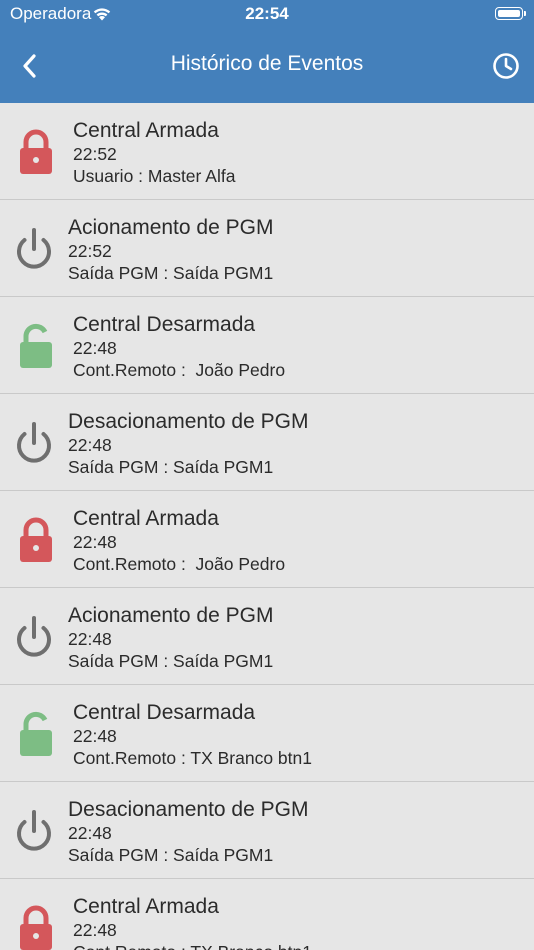 The height and width of the screenshot is (950, 534). I want to click on header: Operadora 22:54 Histórico de Eventos, so click(267, 51).